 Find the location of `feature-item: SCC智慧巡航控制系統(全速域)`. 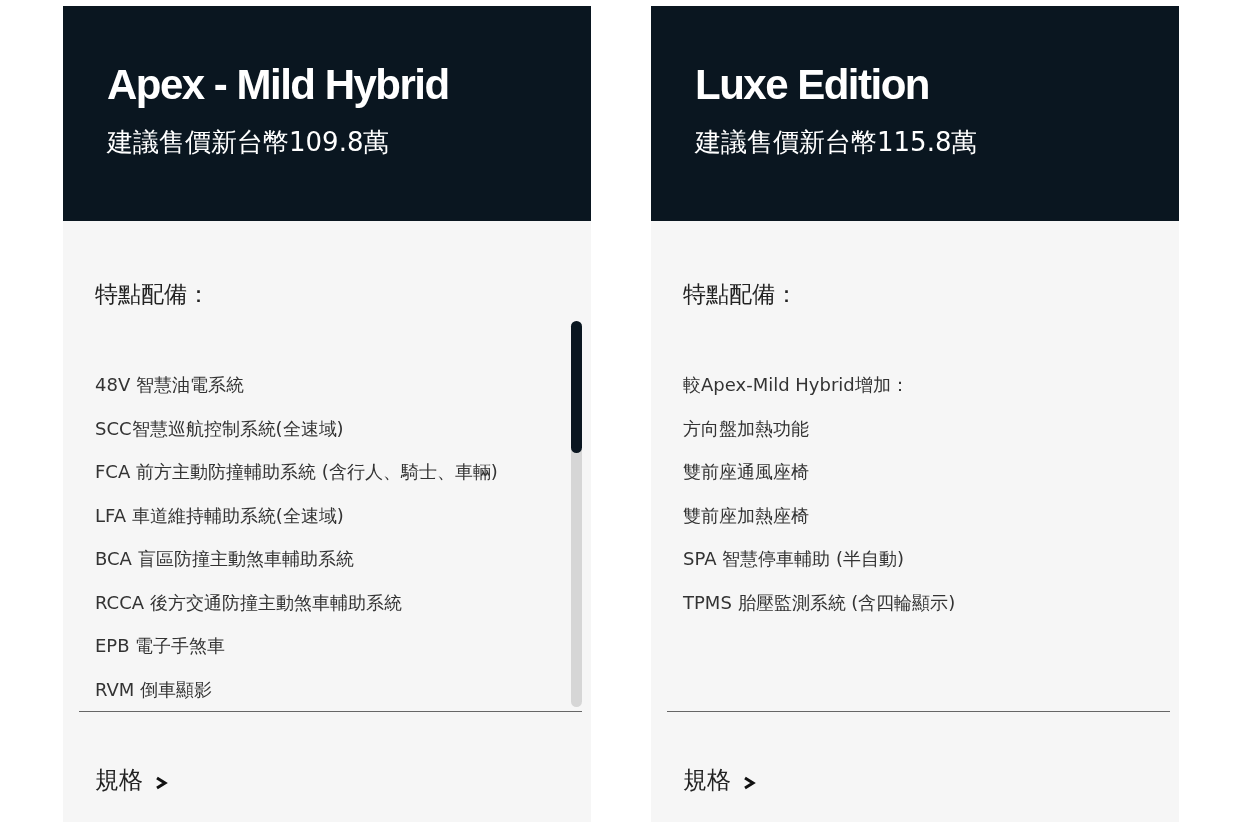

feature-item: SCC智慧巡航控制系統(全速域) is located at coordinates (220, 428).